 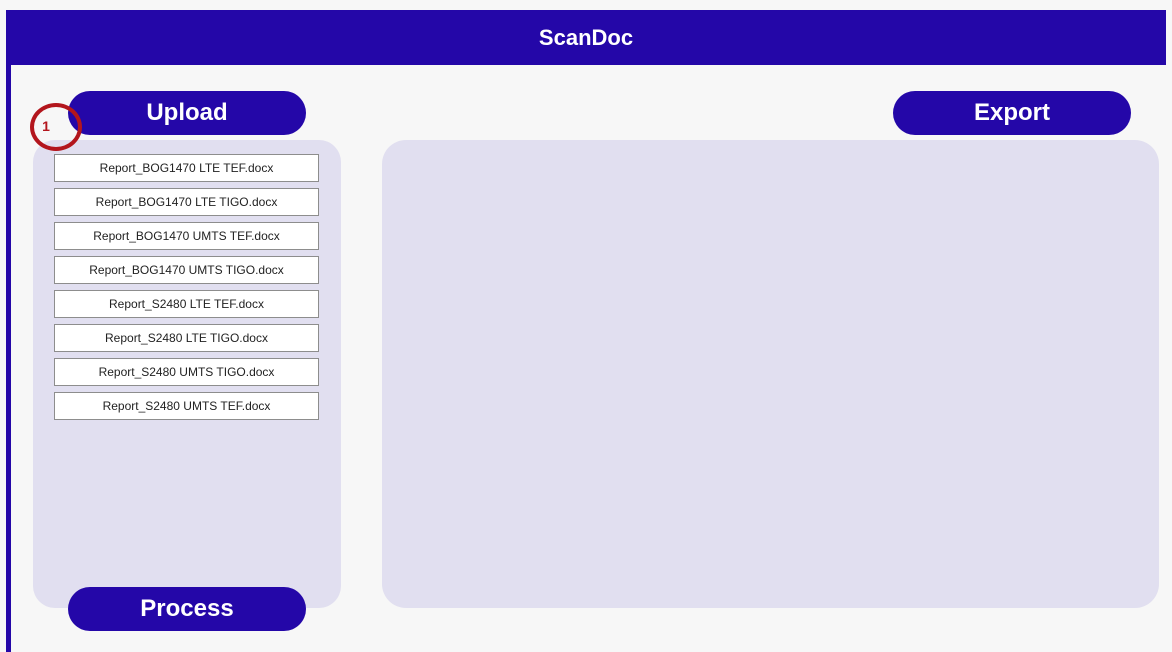 I want to click on header-bar: ScanDoc, so click(x=586, y=37).